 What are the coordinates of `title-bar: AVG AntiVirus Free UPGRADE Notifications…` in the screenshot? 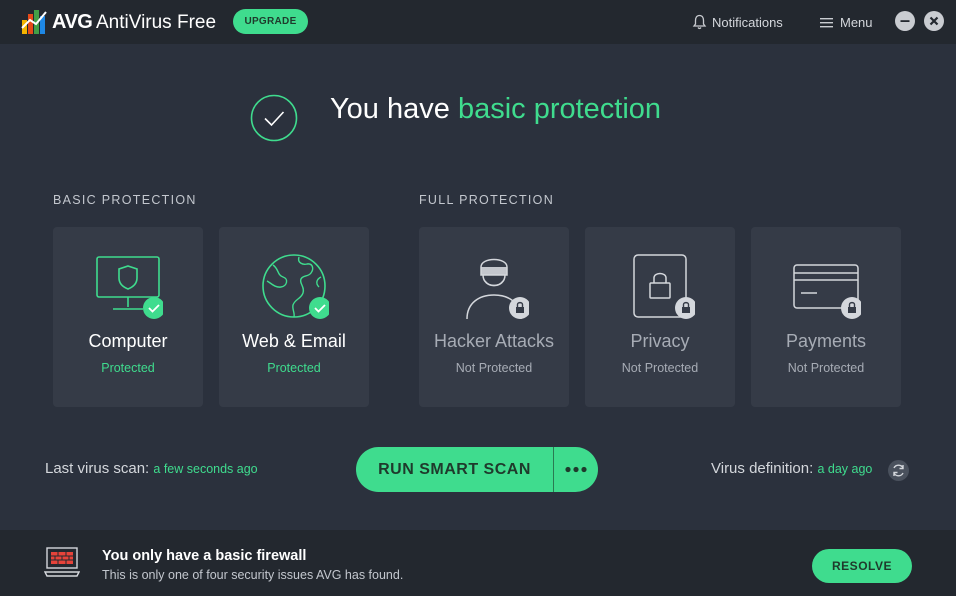 It's located at (478, 22).